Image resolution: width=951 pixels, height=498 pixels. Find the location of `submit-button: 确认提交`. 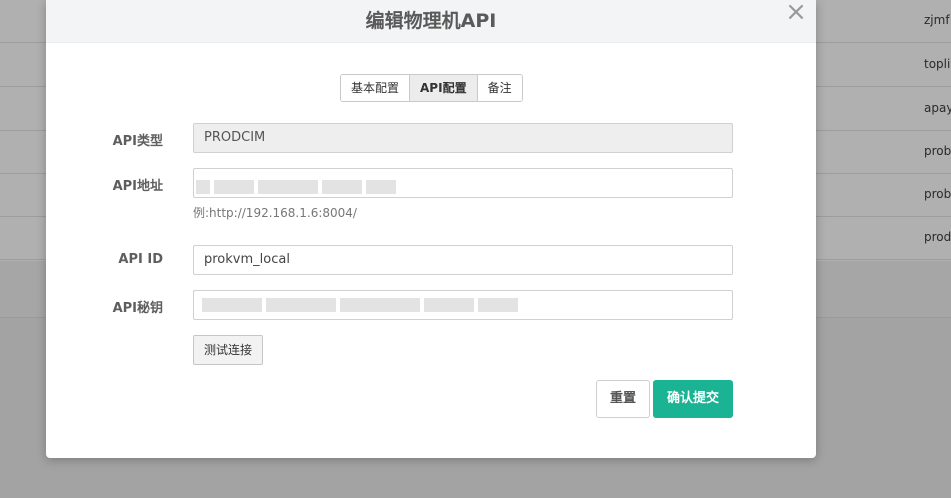

submit-button: 确认提交 is located at coordinates (693, 399).